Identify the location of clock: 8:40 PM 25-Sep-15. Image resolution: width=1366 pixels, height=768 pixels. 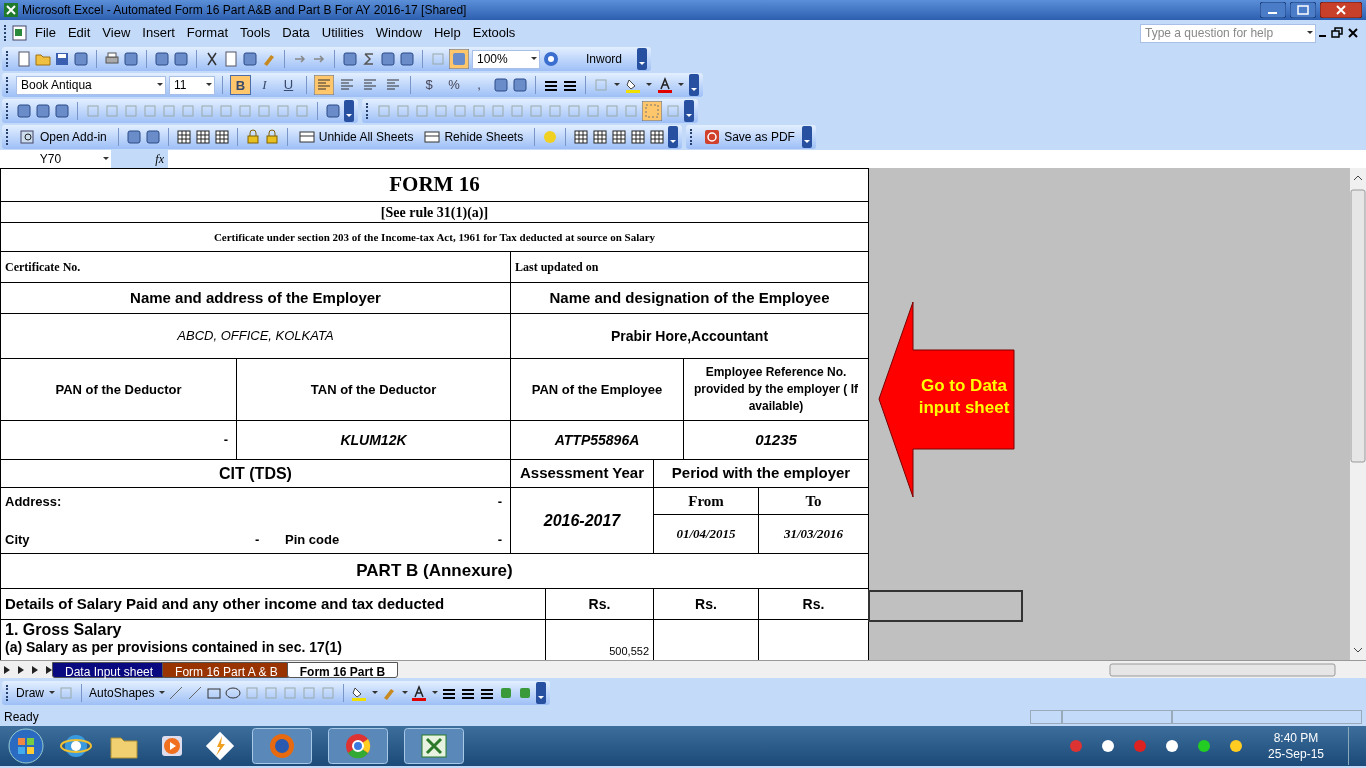
(1295, 746).